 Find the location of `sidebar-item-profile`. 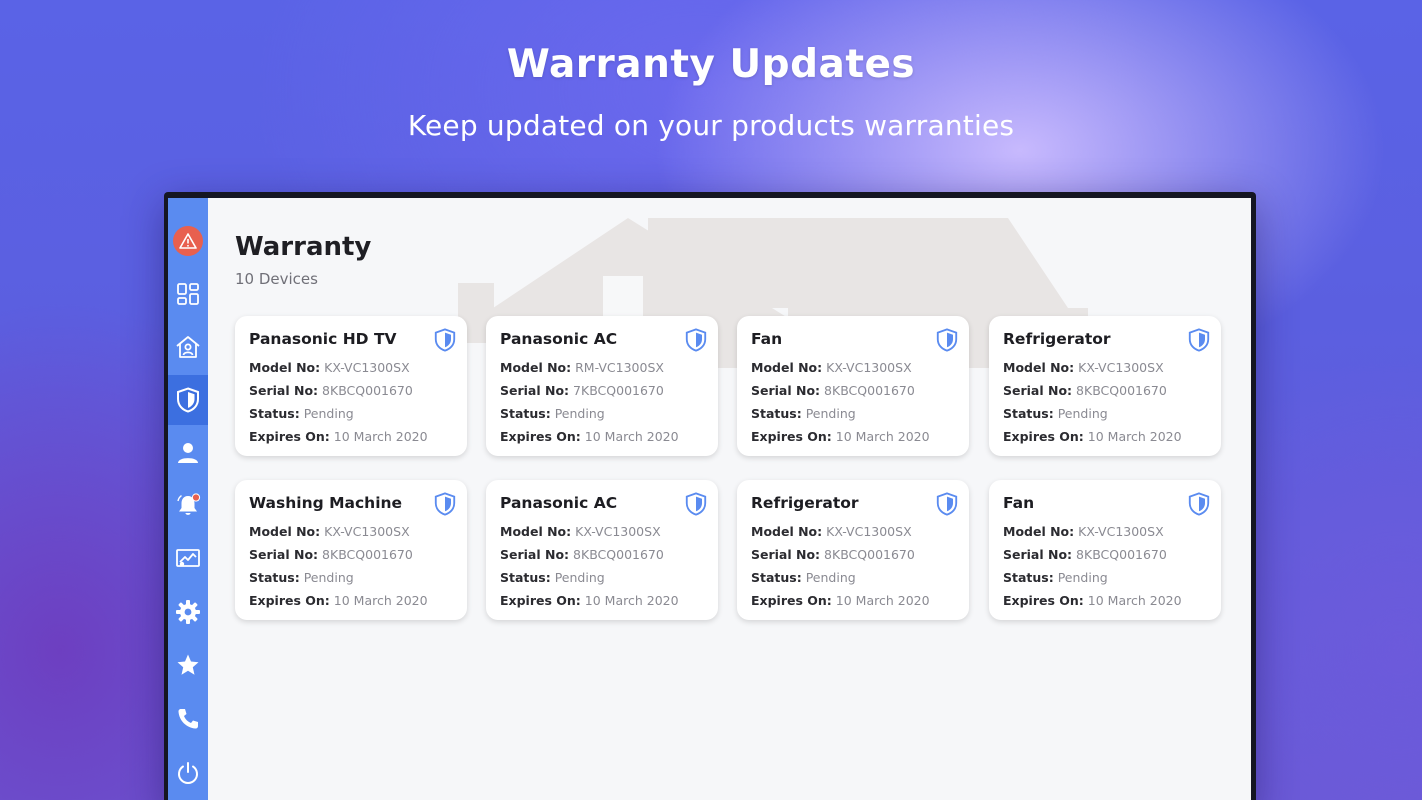

sidebar-item-profile is located at coordinates (188, 453).